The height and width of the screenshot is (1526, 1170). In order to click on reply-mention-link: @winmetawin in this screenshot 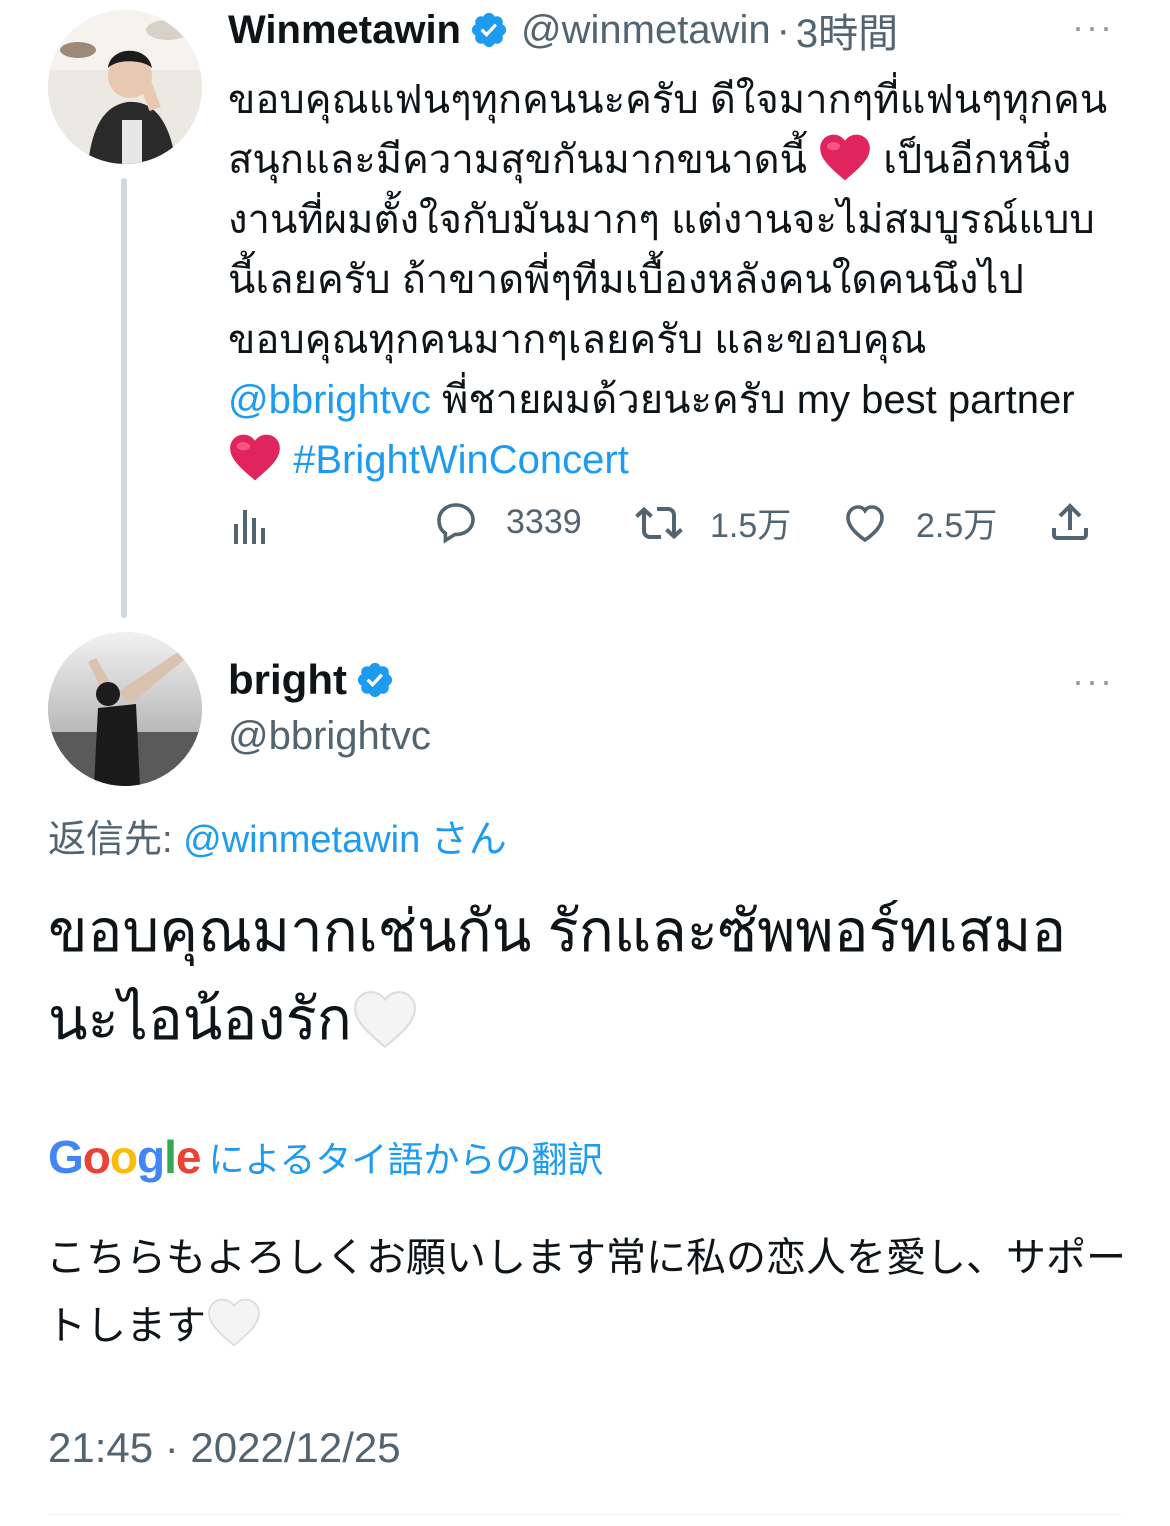, I will do `click(301, 840)`.